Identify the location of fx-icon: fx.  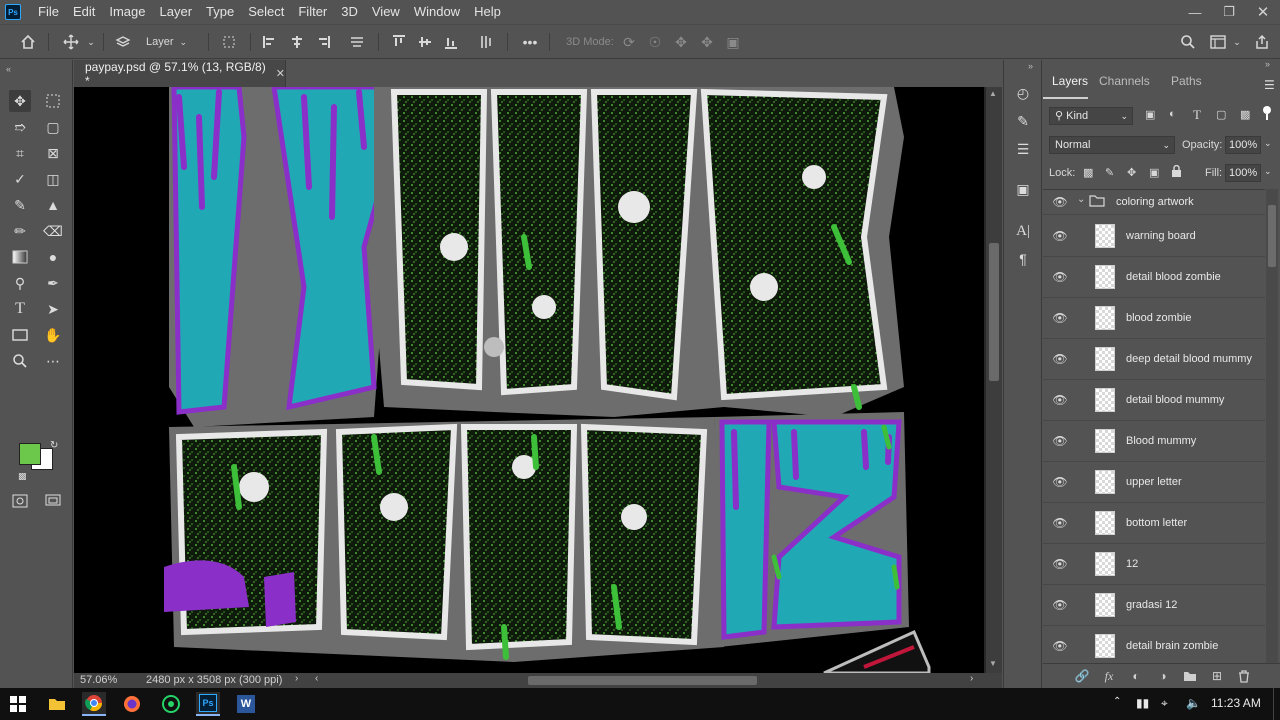
(1109, 676).